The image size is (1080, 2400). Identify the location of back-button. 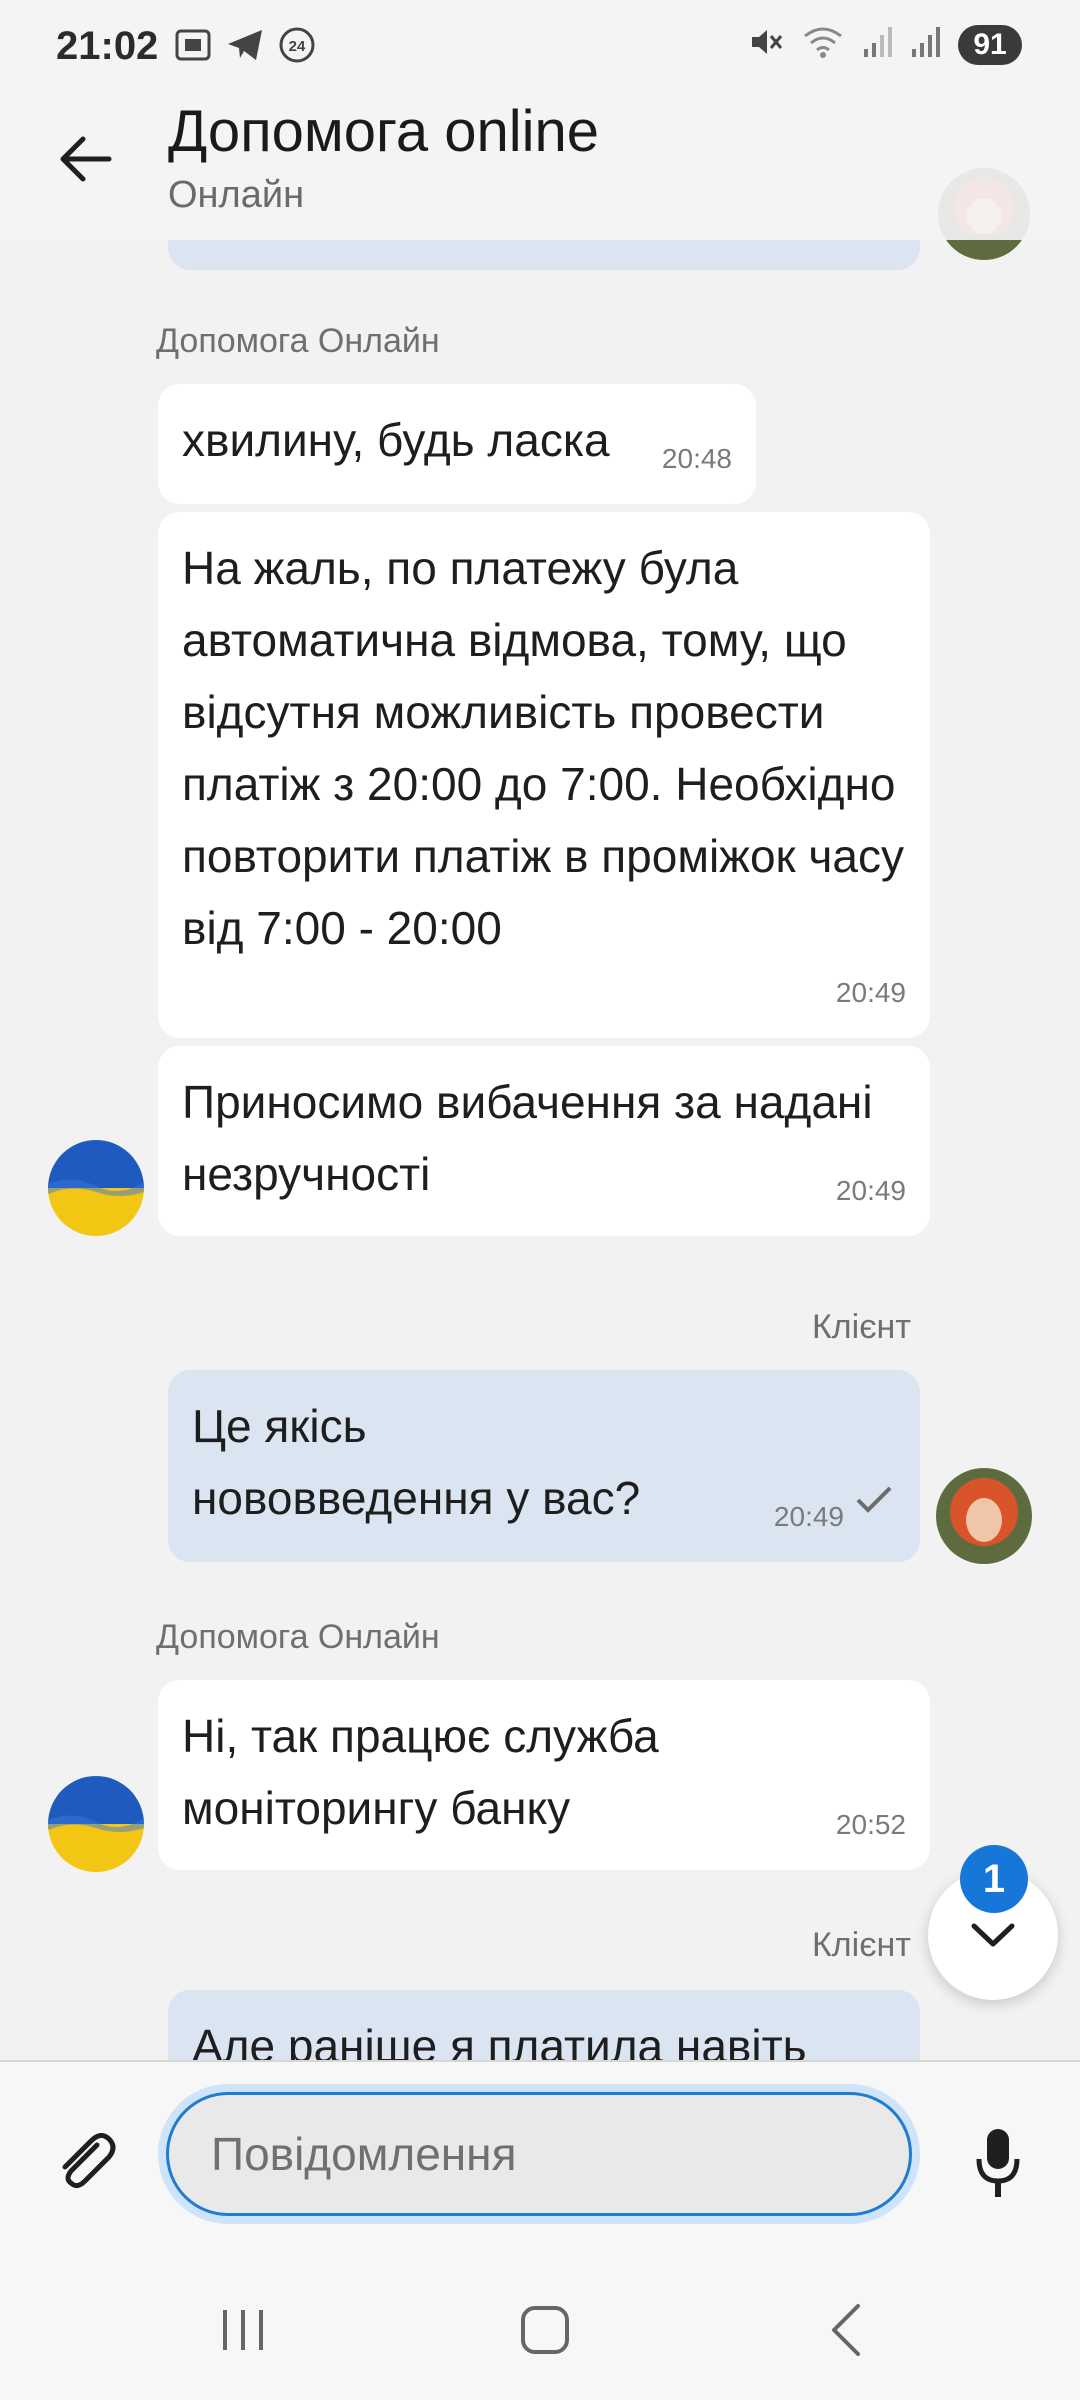
(85, 159).